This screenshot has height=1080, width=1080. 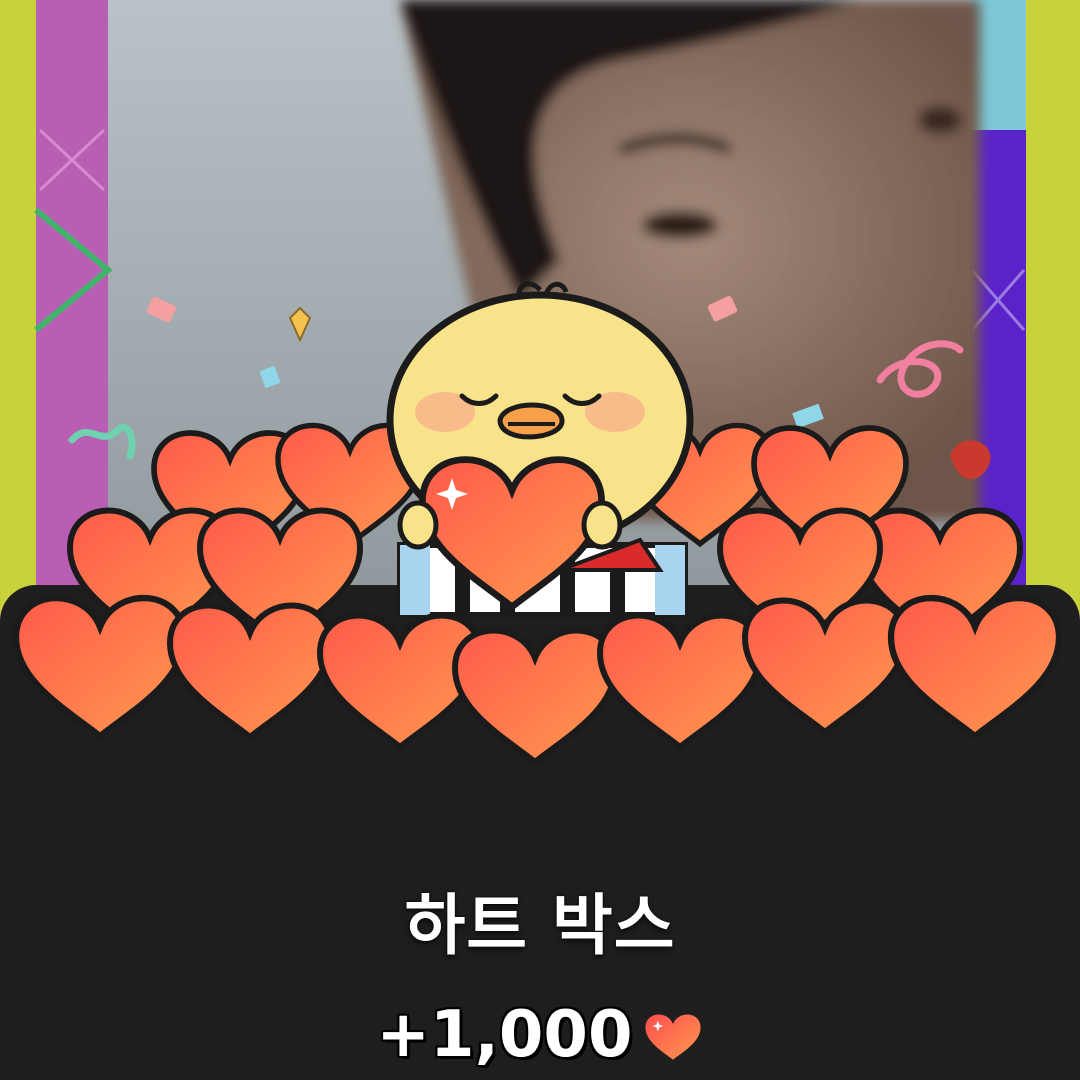 I want to click on reward-row: +1,000, so click(x=540, y=1035).